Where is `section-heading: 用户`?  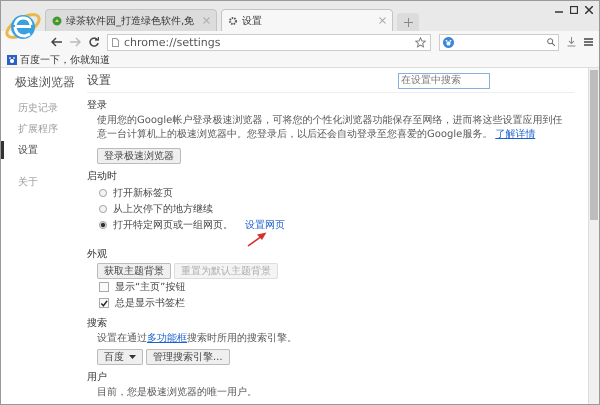
section-heading: 用户 is located at coordinates (97, 377).